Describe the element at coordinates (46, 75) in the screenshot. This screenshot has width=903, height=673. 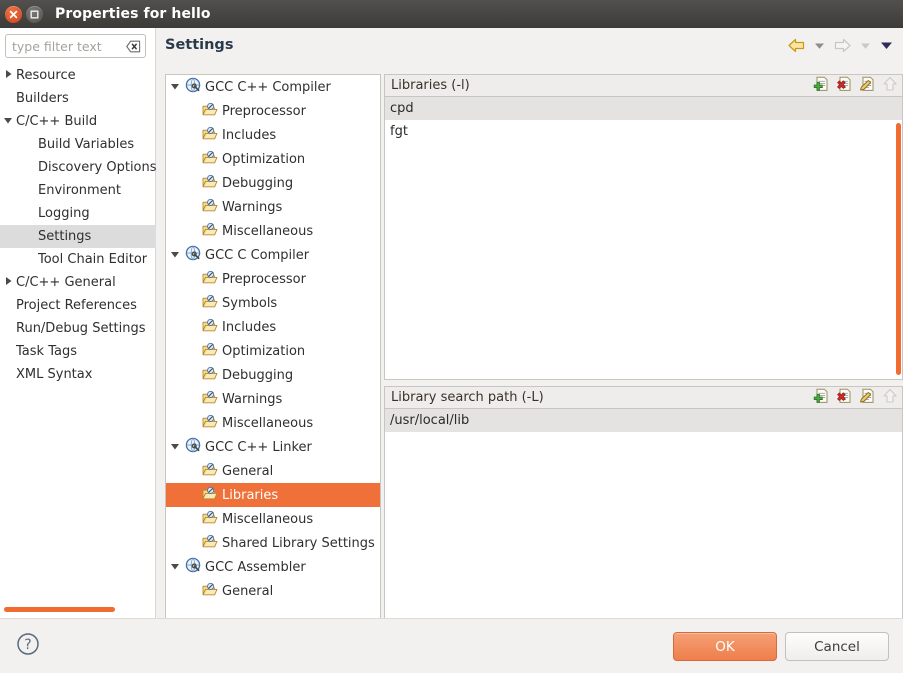
I see `sidebar-item-label: Resource` at that location.